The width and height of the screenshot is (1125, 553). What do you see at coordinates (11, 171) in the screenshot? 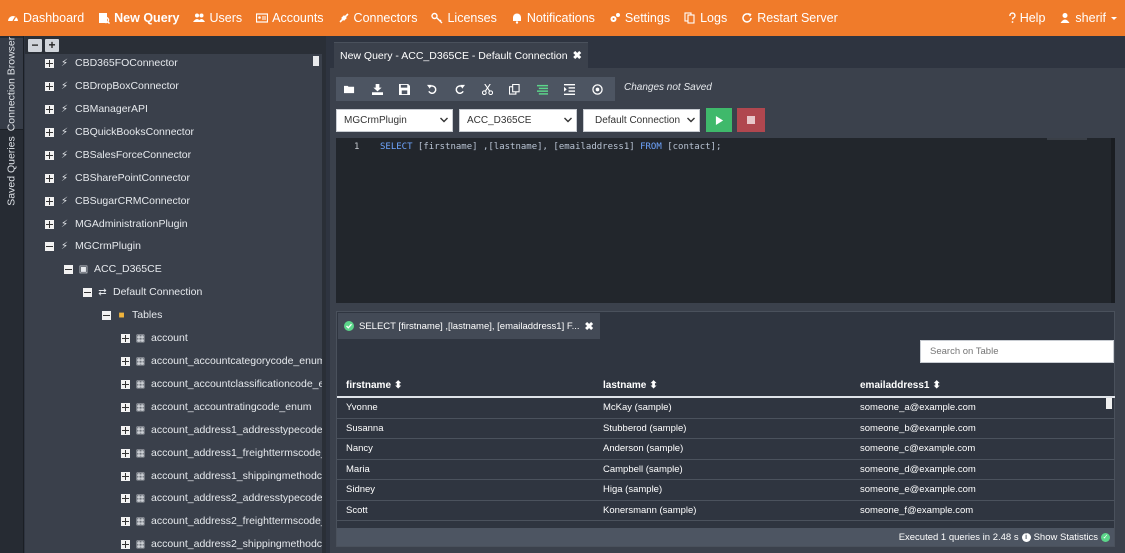
I see `tab-saved-queries: Saved Queries` at bounding box center [11, 171].